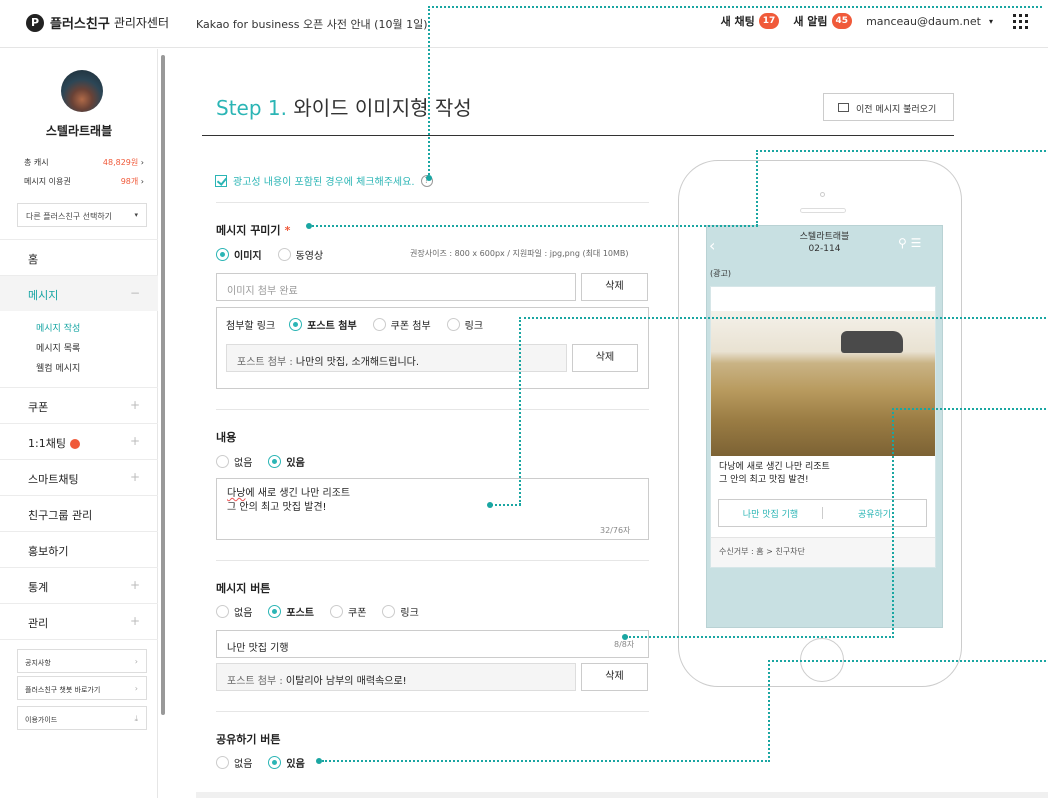  I want to click on chevron-down-icon: ▾, so click(991, 21).